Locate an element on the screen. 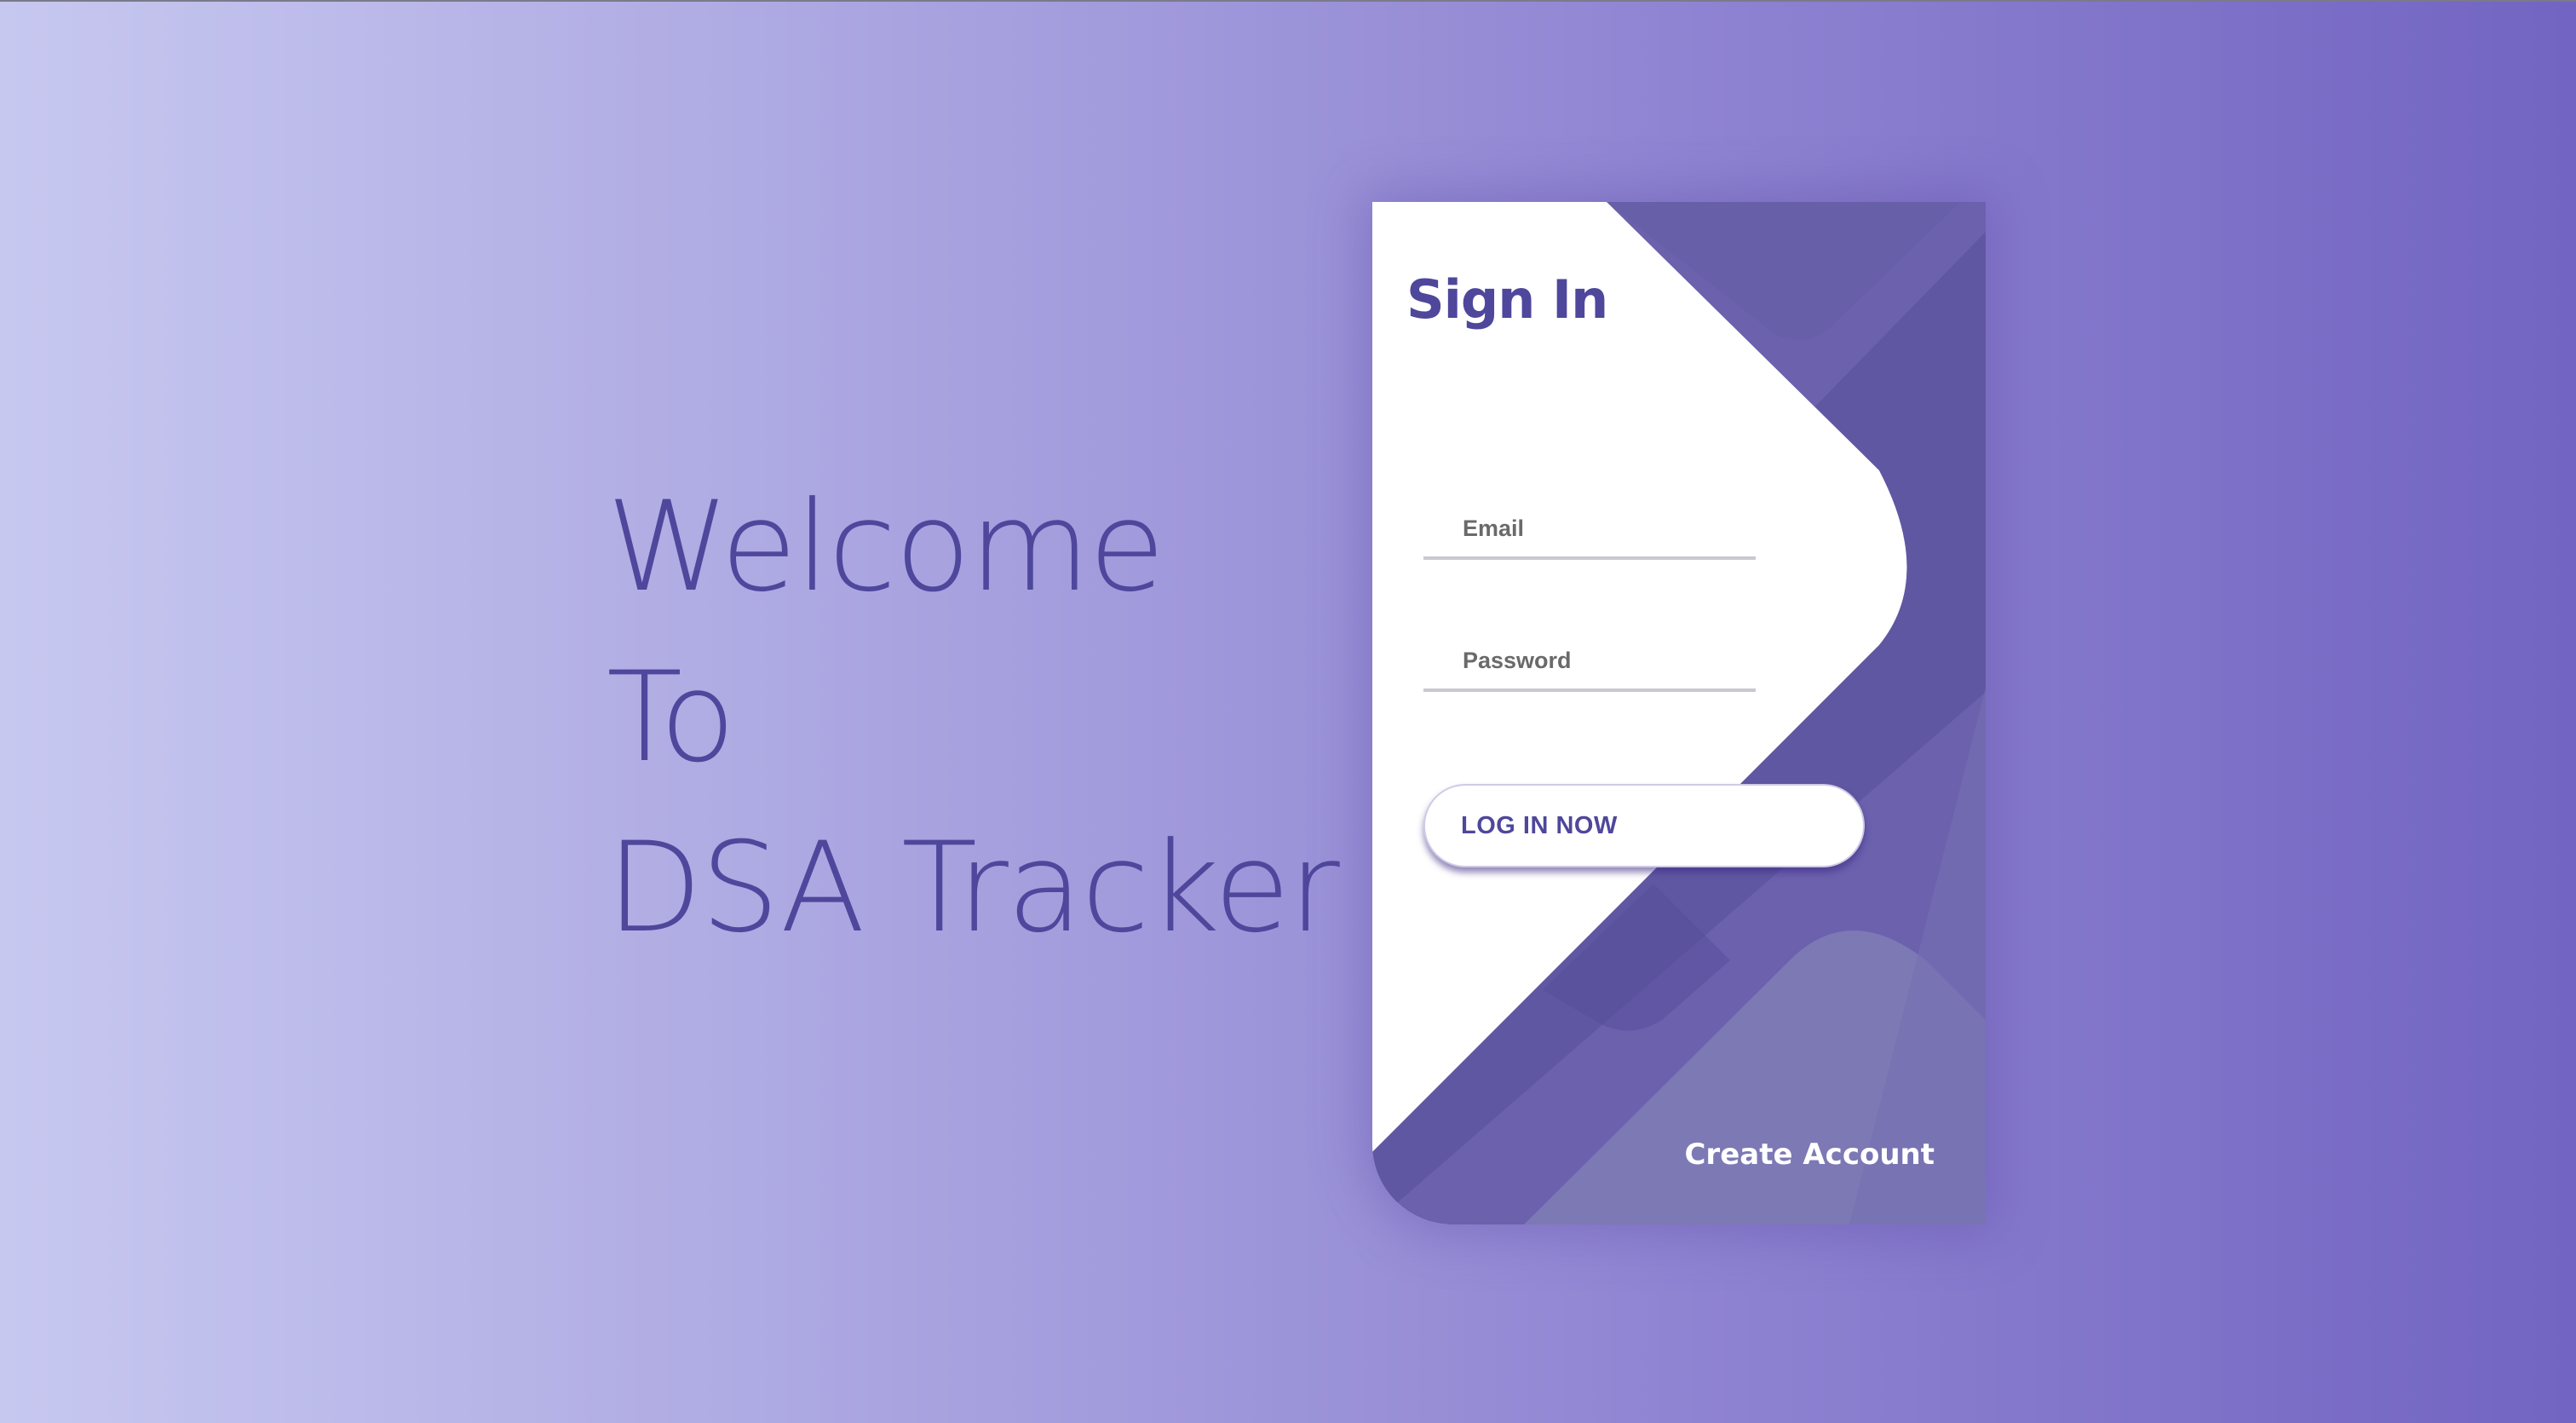  sign-in-title: Sign In is located at coordinates (1507, 299).